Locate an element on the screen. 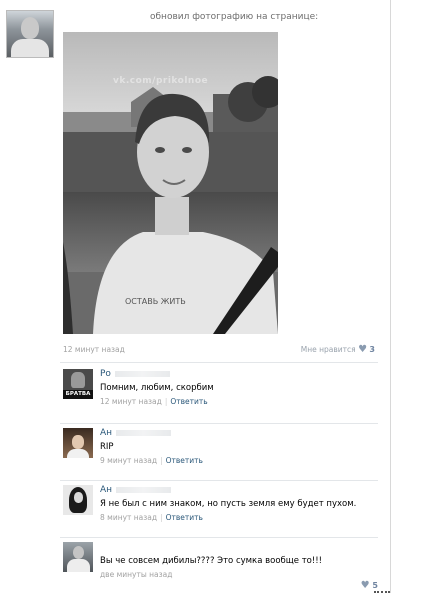 The width and height of the screenshot is (430, 594). photo-watermark: vk.com/prikolnoe is located at coordinates (161, 81).